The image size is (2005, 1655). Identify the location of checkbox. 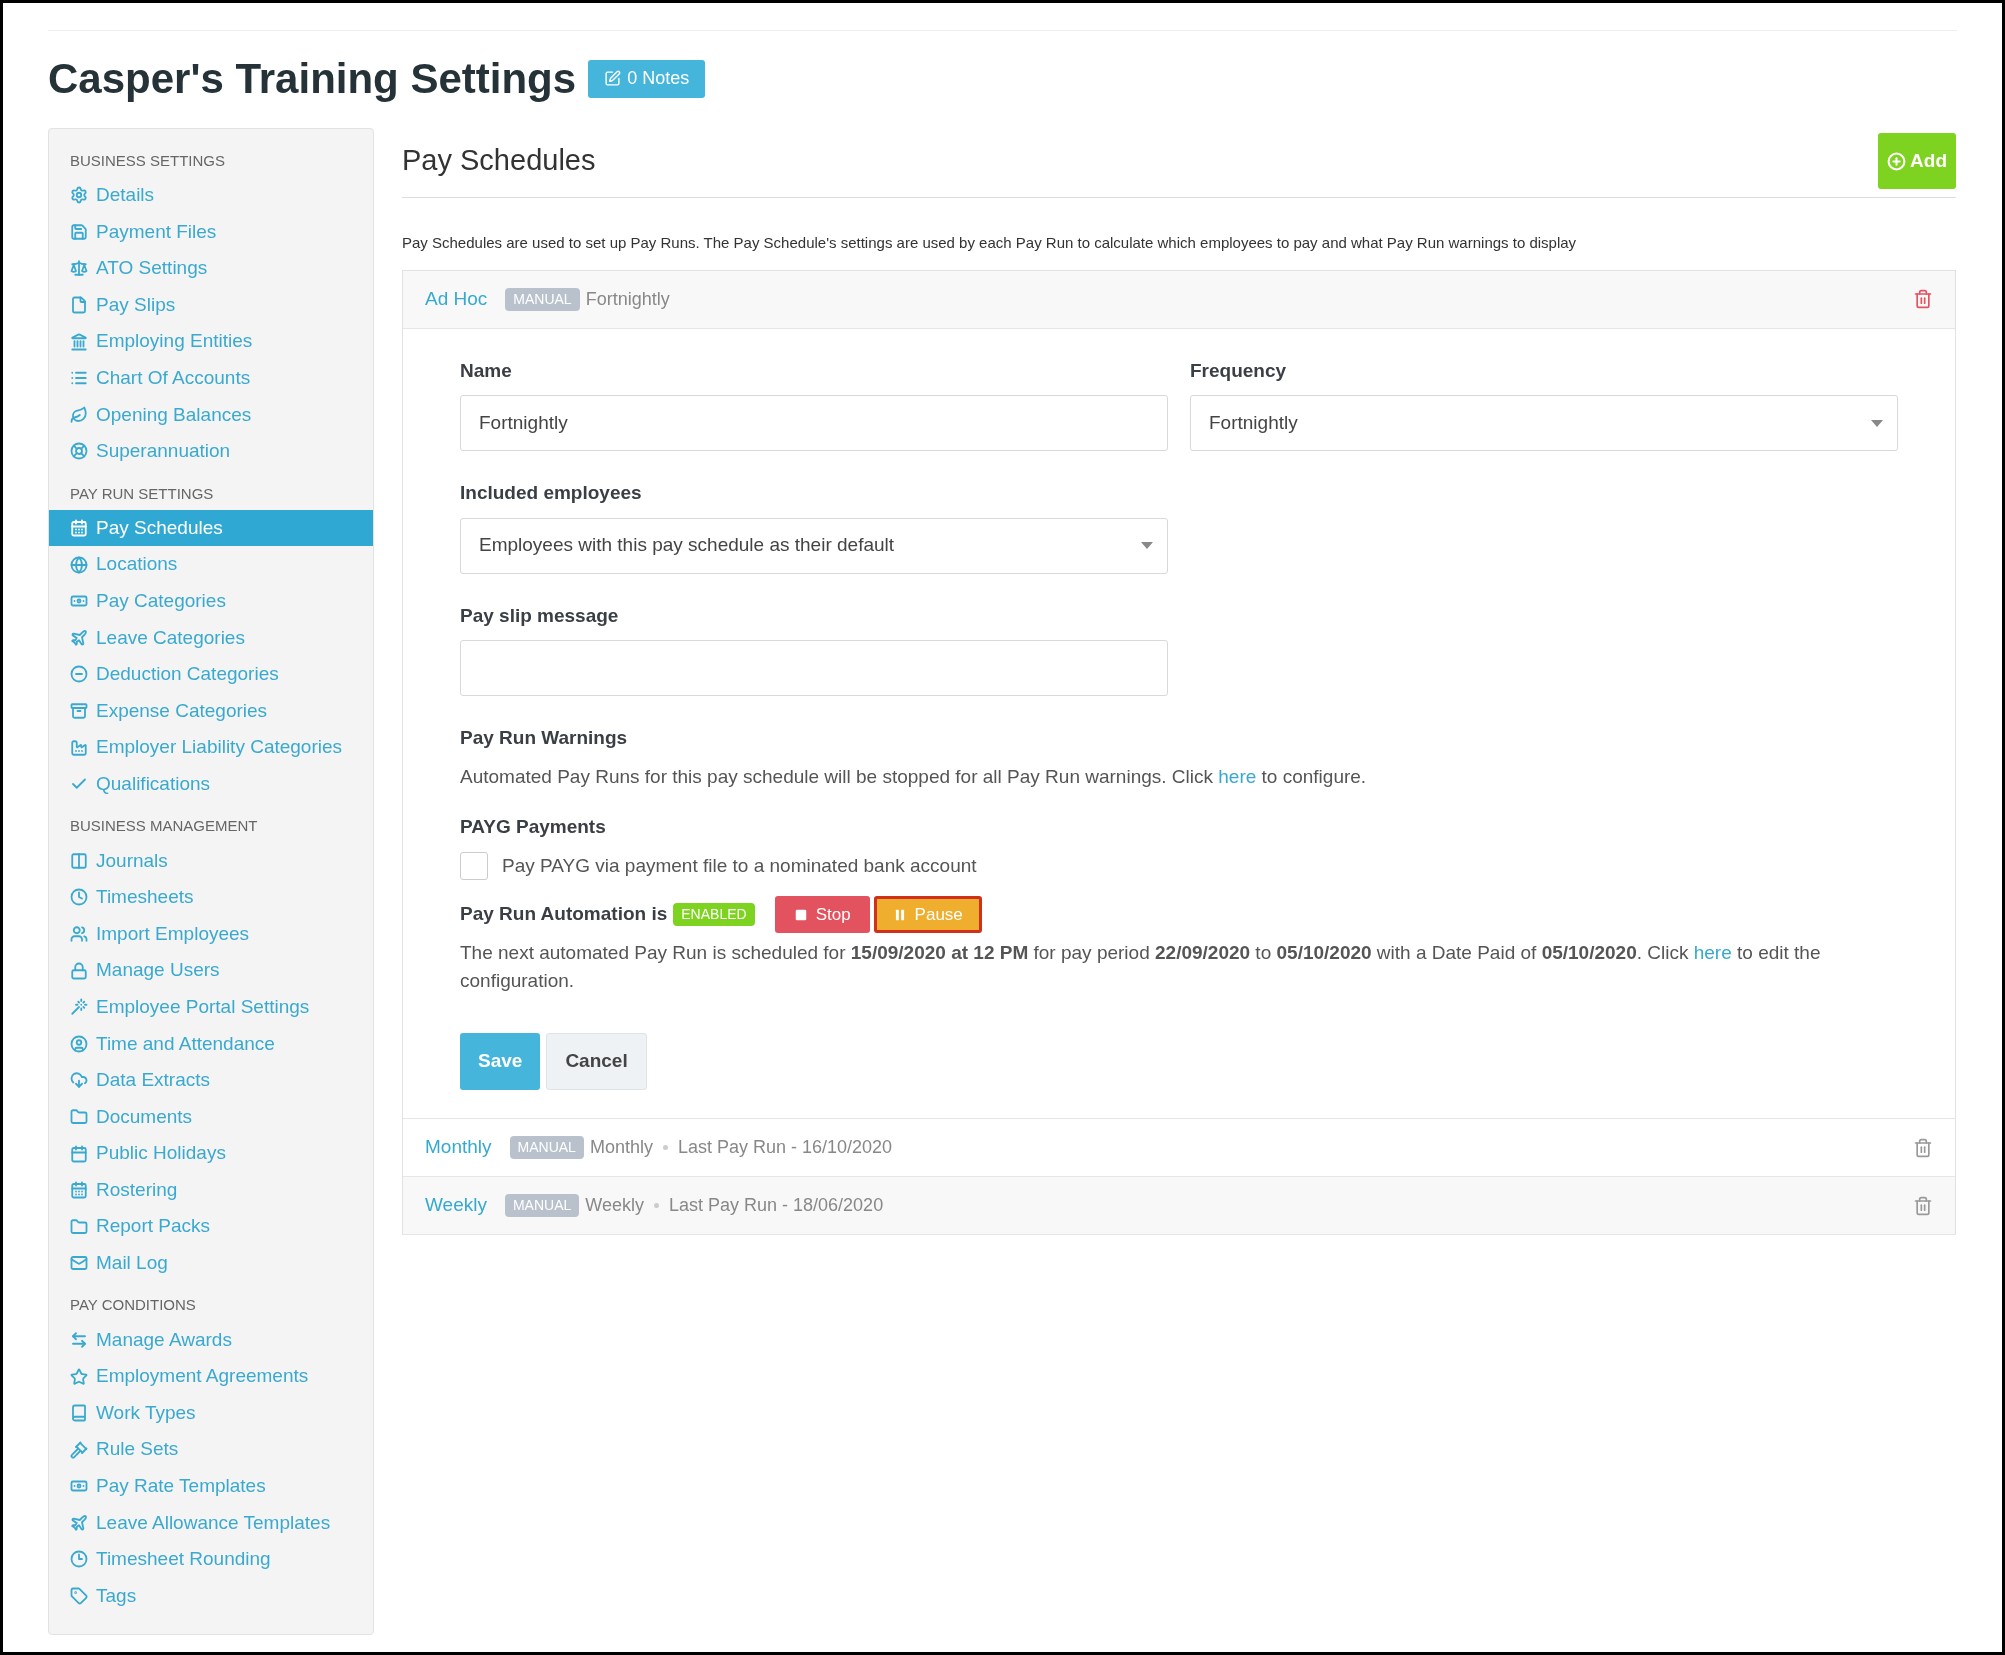
(474, 865).